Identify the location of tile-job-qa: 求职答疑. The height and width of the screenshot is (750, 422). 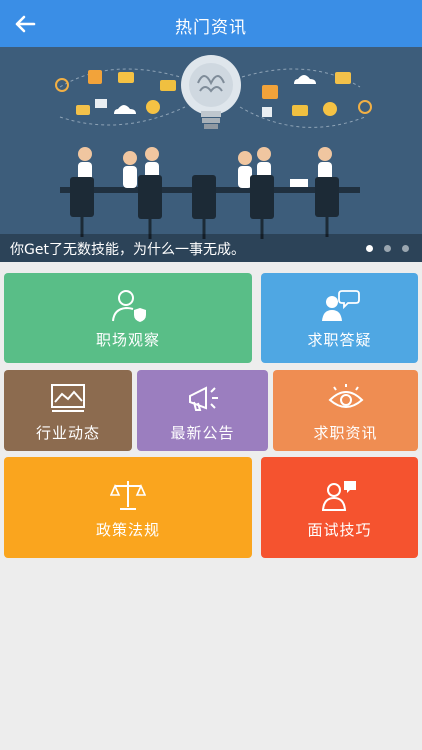
(339, 318).